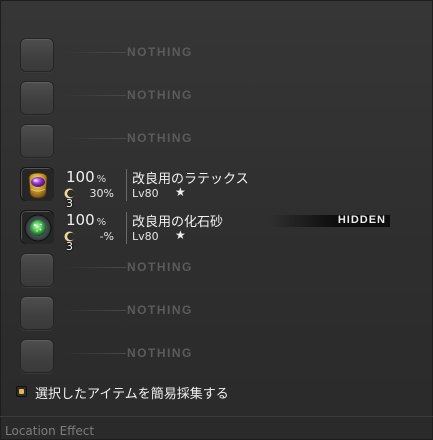 This screenshot has width=433, height=440. Describe the element at coordinates (190, 179) in the screenshot. I see `item-name: 改良用のラテックス` at that location.